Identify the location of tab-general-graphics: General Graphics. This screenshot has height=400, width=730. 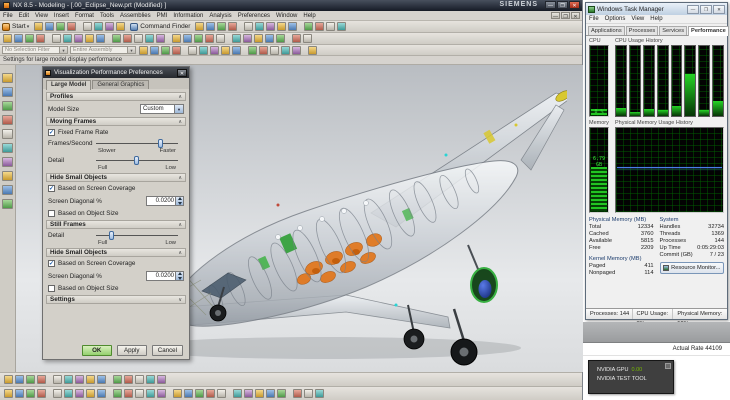
(121, 84).